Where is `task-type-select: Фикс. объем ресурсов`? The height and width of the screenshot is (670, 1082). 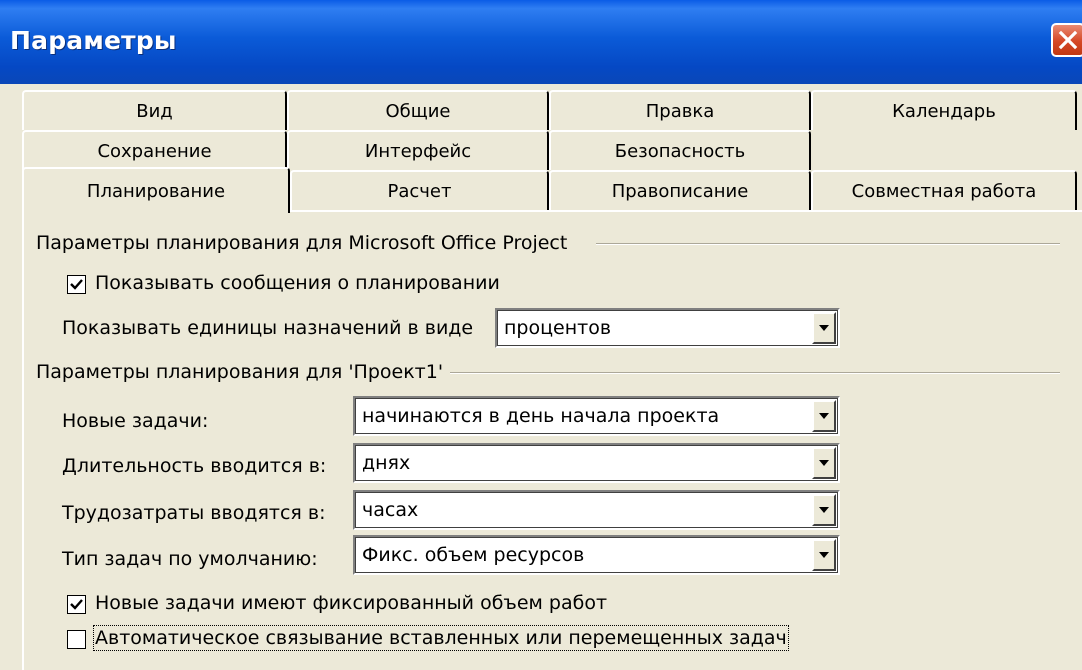
task-type-select: Фикс. объем ресурсов is located at coordinates (596, 555).